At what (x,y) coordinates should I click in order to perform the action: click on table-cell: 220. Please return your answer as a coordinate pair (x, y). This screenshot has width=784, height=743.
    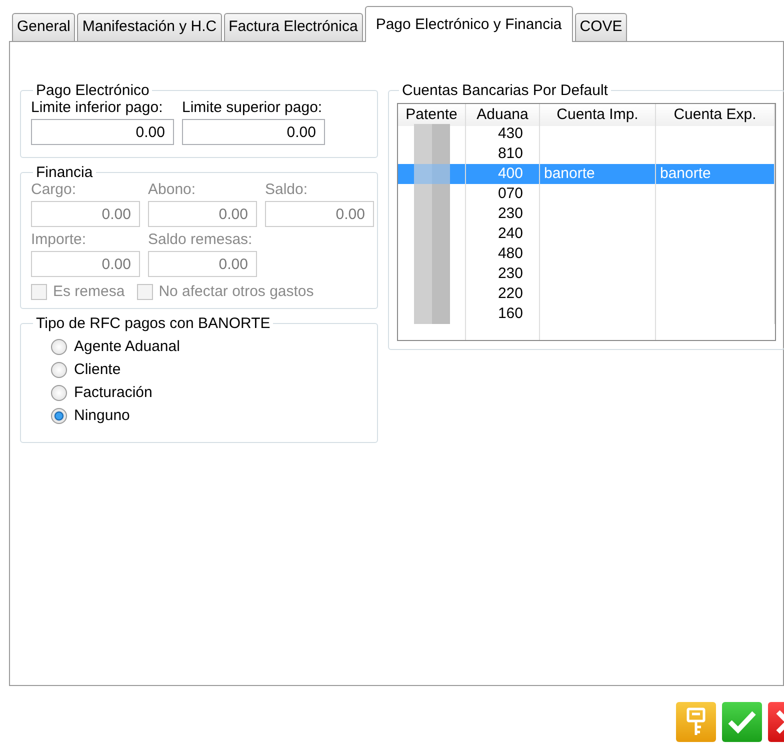
    Looking at the image, I should click on (503, 294).